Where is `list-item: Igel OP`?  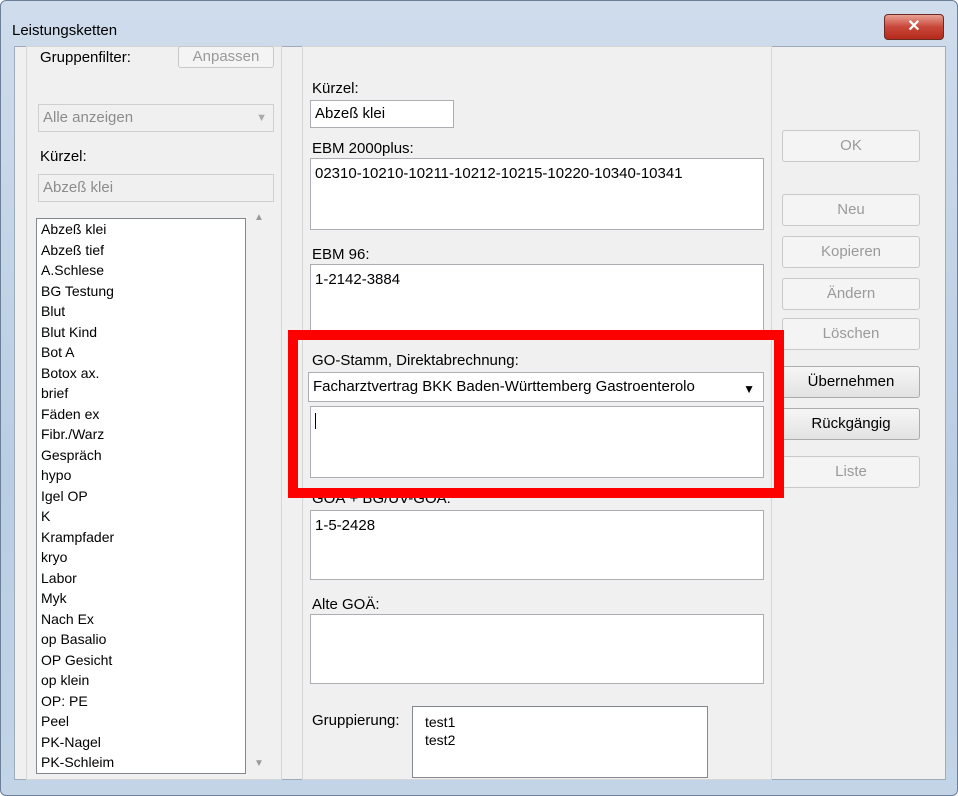
list-item: Igel OP is located at coordinates (141, 496).